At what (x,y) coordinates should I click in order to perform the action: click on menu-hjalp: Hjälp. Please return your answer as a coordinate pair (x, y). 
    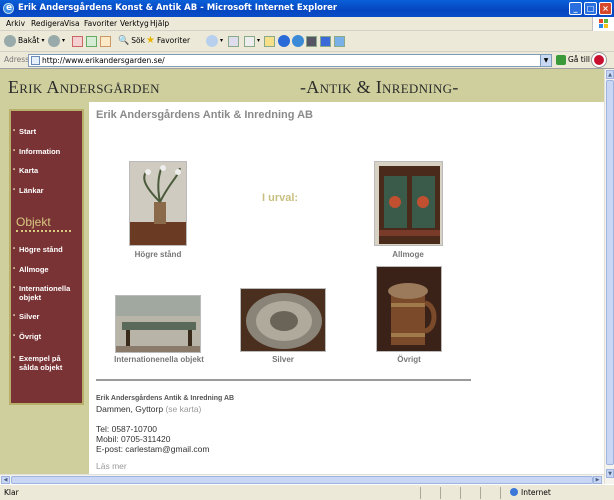
    Looking at the image, I should click on (159, 23).